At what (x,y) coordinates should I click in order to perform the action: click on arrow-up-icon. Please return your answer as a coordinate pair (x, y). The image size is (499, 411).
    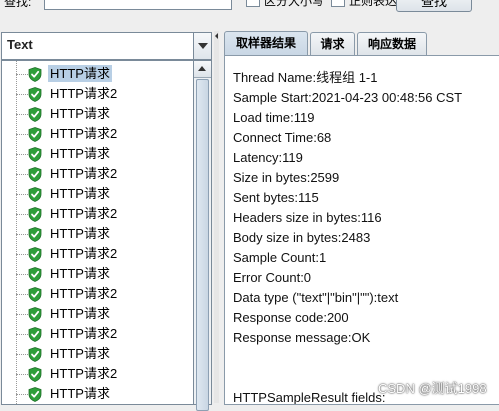
    Looking at the image, I should click on (202, 68).